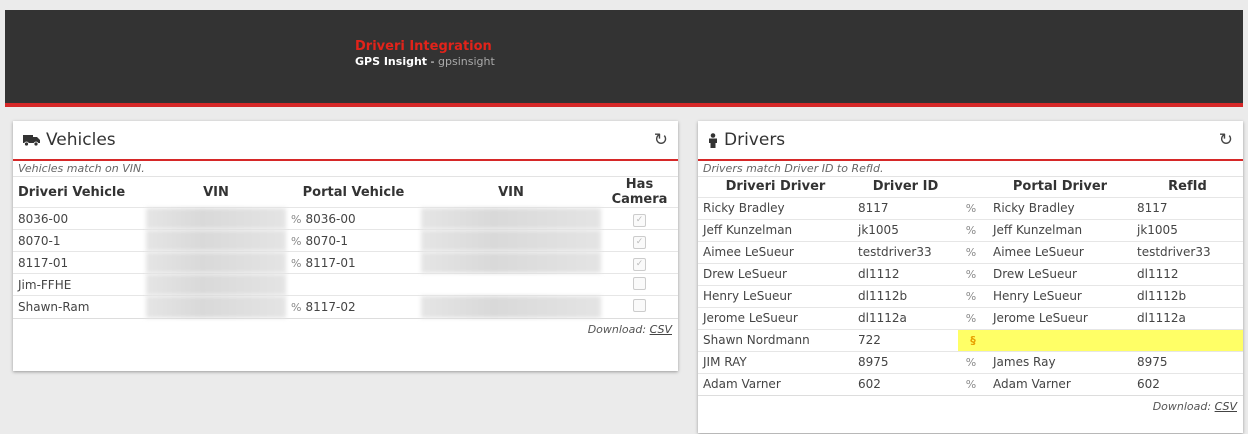  I want to click on portal-vehicle-name: 8117-02, so click(330, 306).